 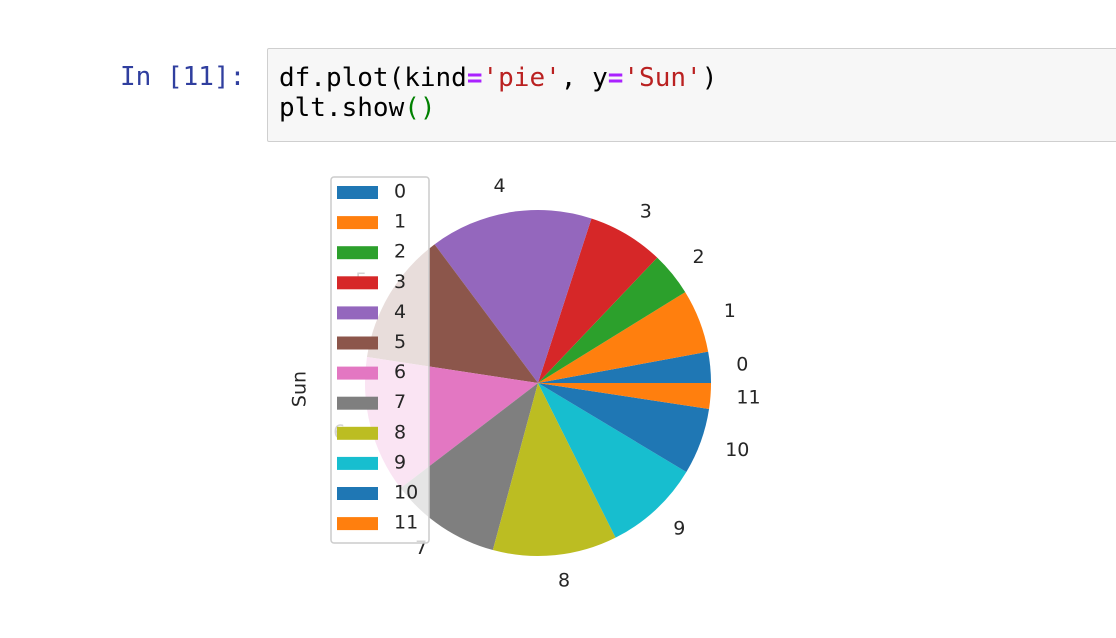 What do you see at coordinates (400, 402) in the screenshot?
I see `legend-label: 7` at bounding box center [400, 402].